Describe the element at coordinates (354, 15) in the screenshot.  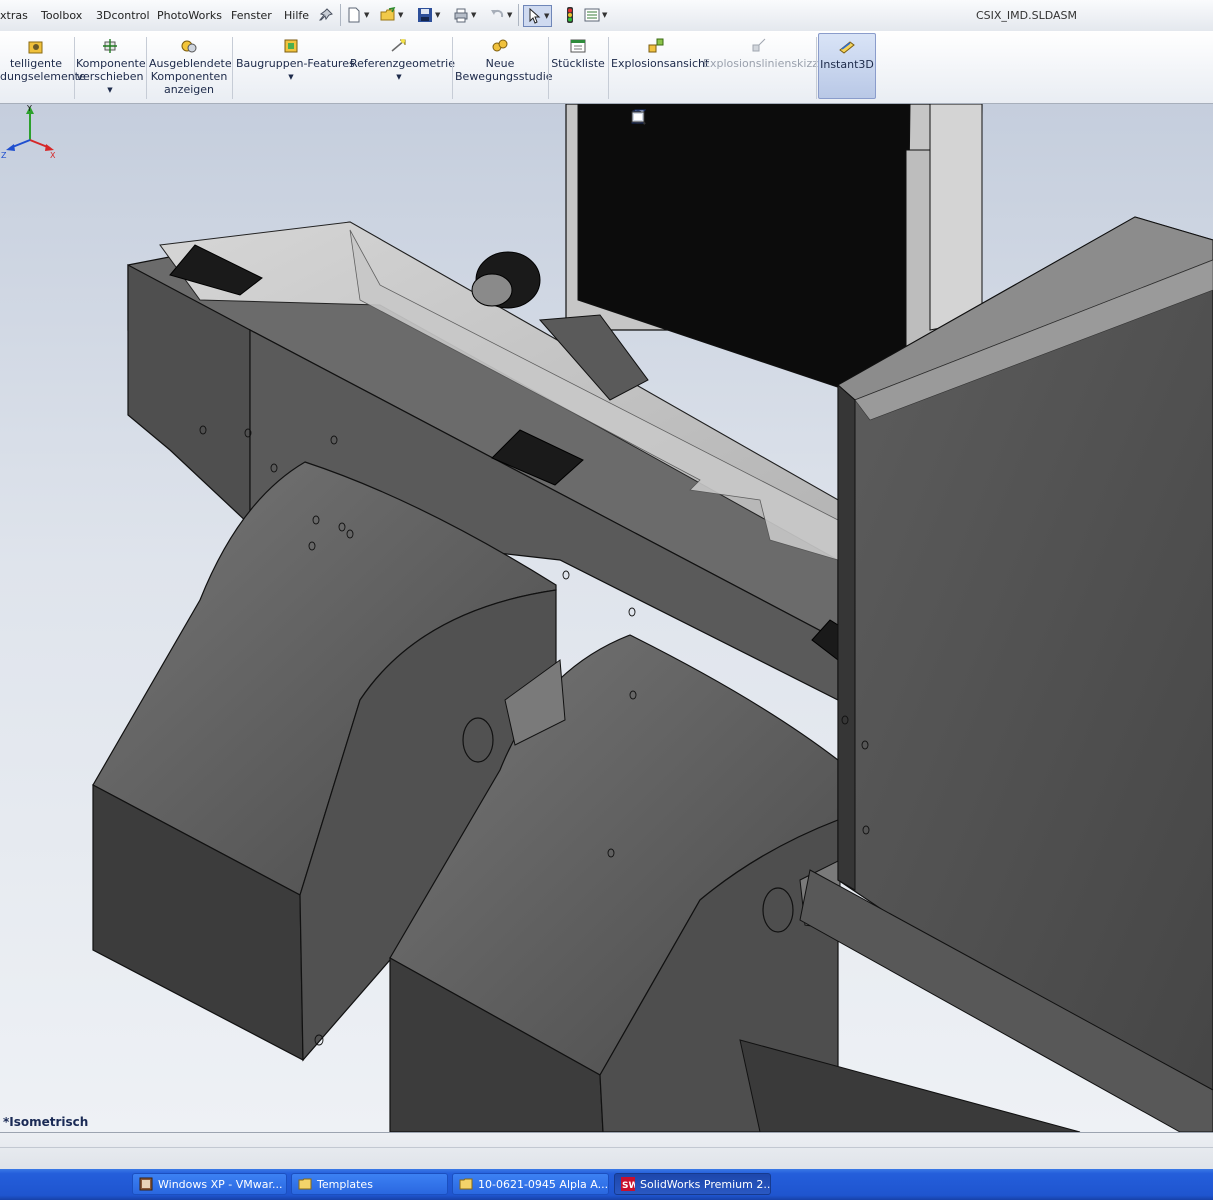
I see `new-document-icon` at that location.